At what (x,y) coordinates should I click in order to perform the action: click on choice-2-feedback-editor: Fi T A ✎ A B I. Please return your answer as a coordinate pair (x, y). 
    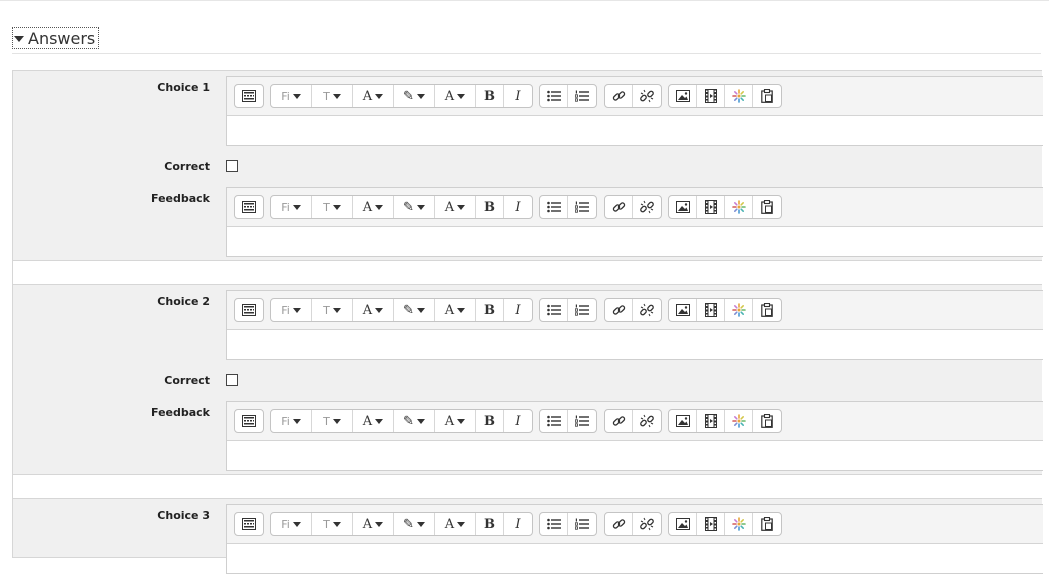
    Looking at the image, I should click on (634, 436).